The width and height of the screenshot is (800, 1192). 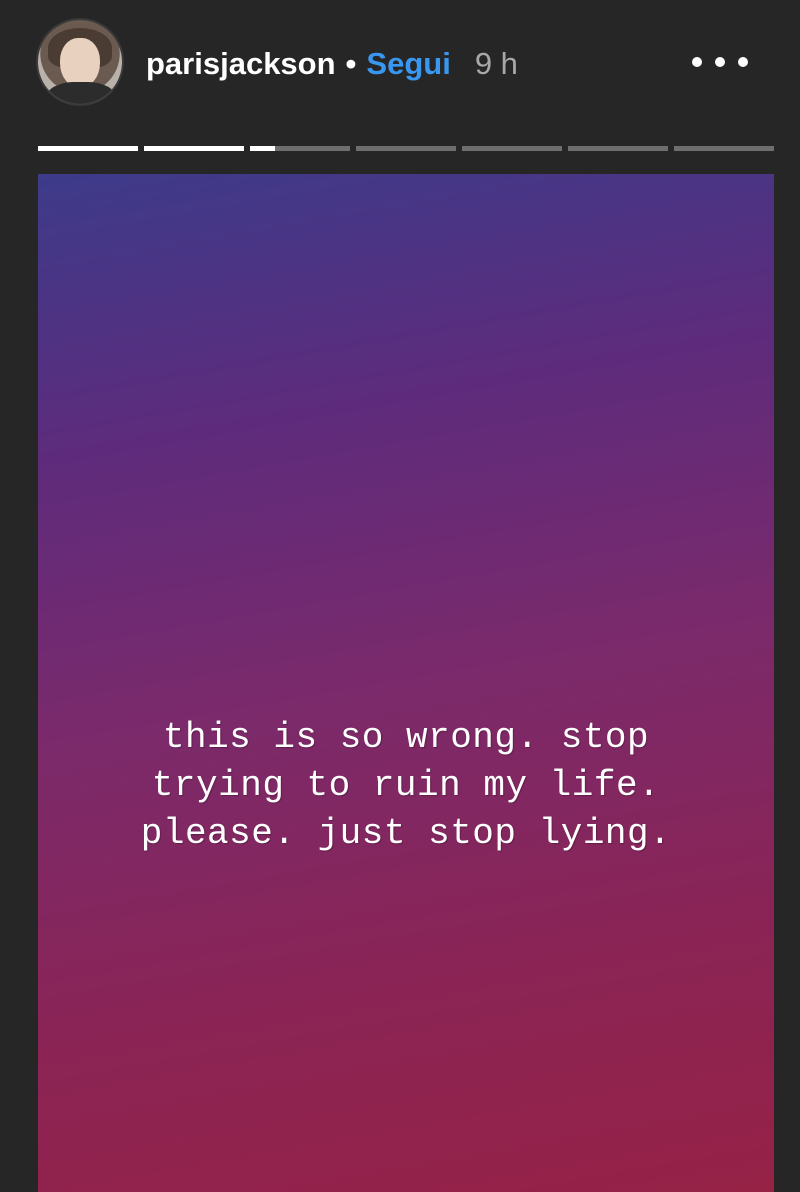 What do you see at coordinates (241, 64) in the screenshot?
I see `username: parisjackson` at bounding box center [241, 64].